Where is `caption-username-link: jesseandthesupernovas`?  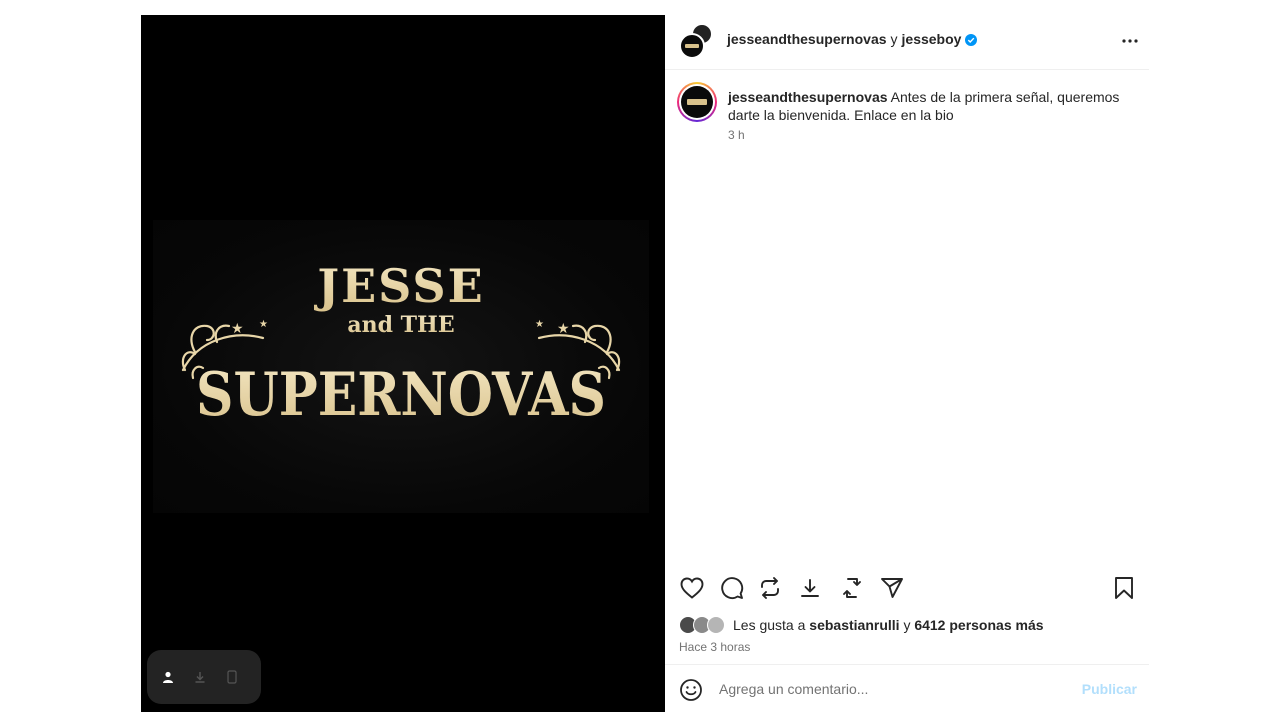 caption-username-link: jesseandthesupernovas is located at coordinates (808, 97).